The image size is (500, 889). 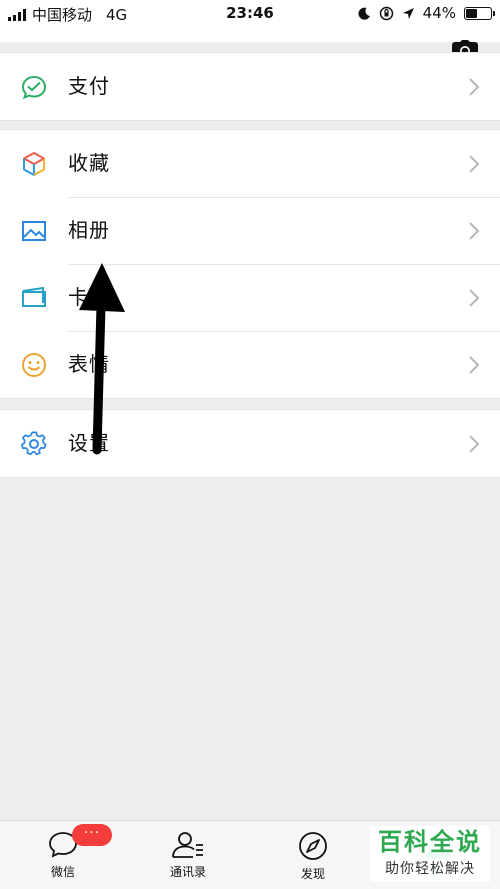 I want to click on watermark: 百科全说 助你轻松解决, so click(x=430, y=854).